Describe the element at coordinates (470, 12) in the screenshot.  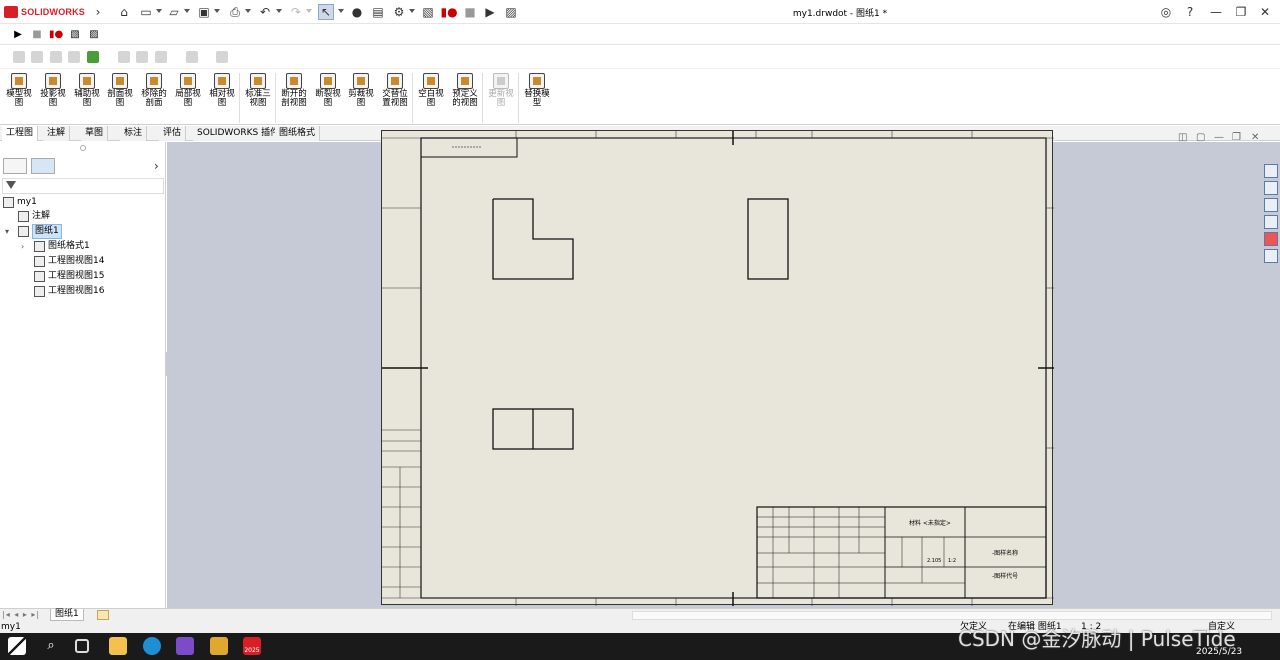
I see `stop-macro-icon: ■` at that location.